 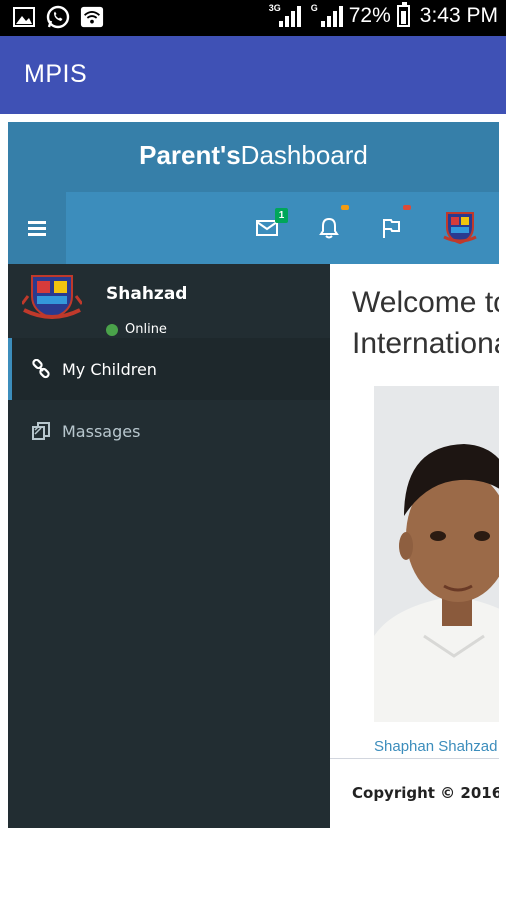 What do you see at coordinates (52, 297) in the screenshot?
I see `avatar` at bounding box center [52, 297].